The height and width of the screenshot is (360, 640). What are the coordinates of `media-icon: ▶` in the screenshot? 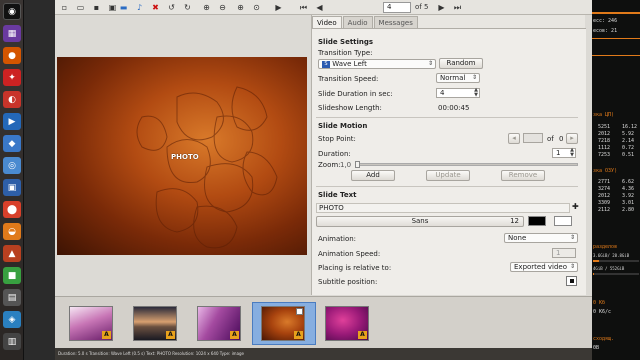 It's located at (12, 121).